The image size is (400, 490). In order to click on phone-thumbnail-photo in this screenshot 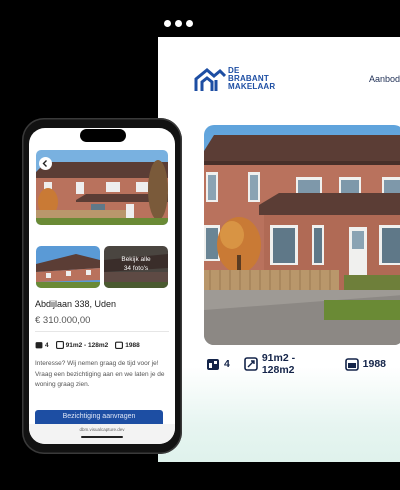, I will do `click(68, 267)`.